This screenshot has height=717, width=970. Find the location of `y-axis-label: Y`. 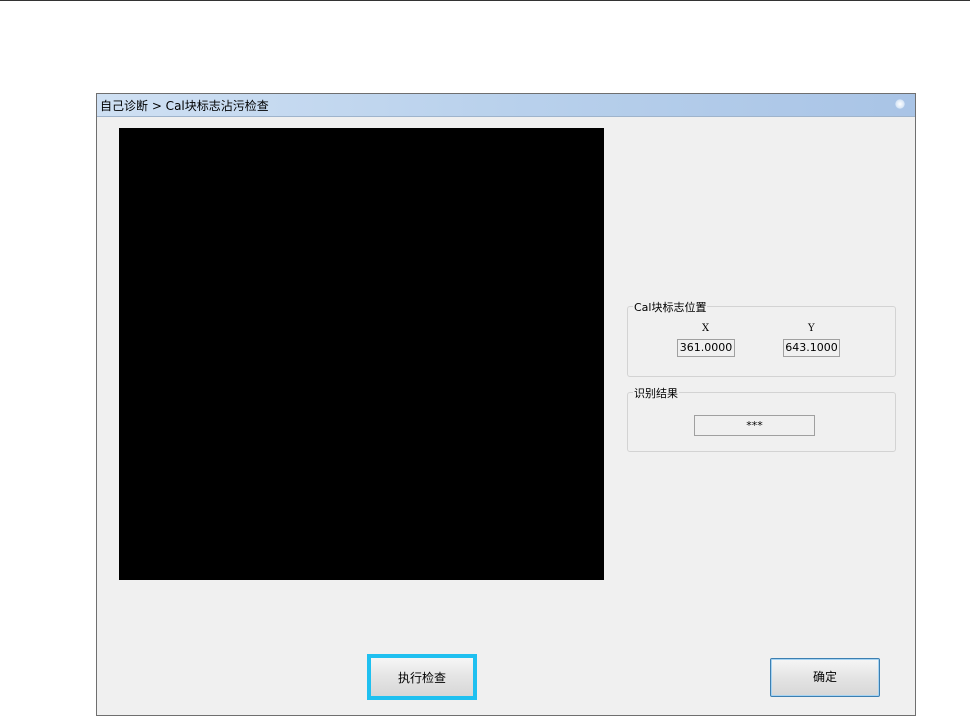

y-axis-label: Y is located at coordinates (811, 328).